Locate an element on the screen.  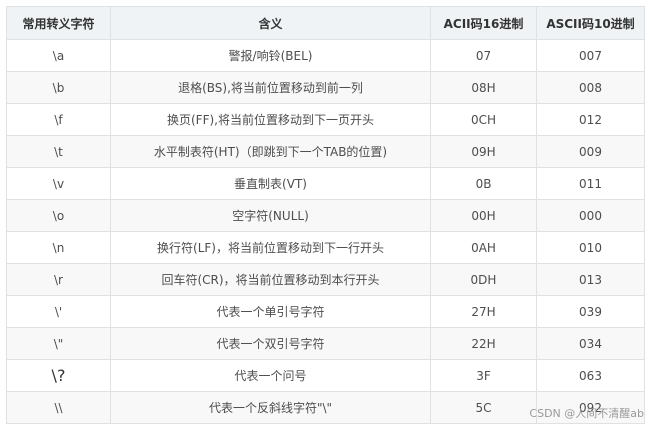
cell-decimal: 013 is located at coordinates (590, 279).